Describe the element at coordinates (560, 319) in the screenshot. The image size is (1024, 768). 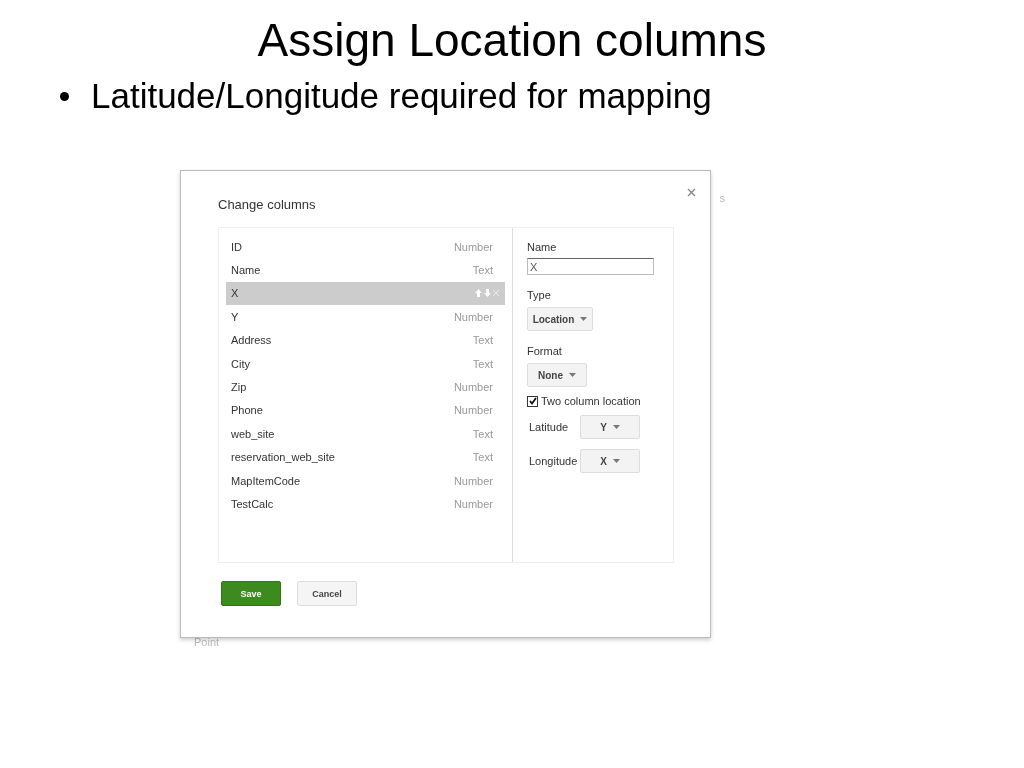
I see `type-dropdown: Location` at that location.